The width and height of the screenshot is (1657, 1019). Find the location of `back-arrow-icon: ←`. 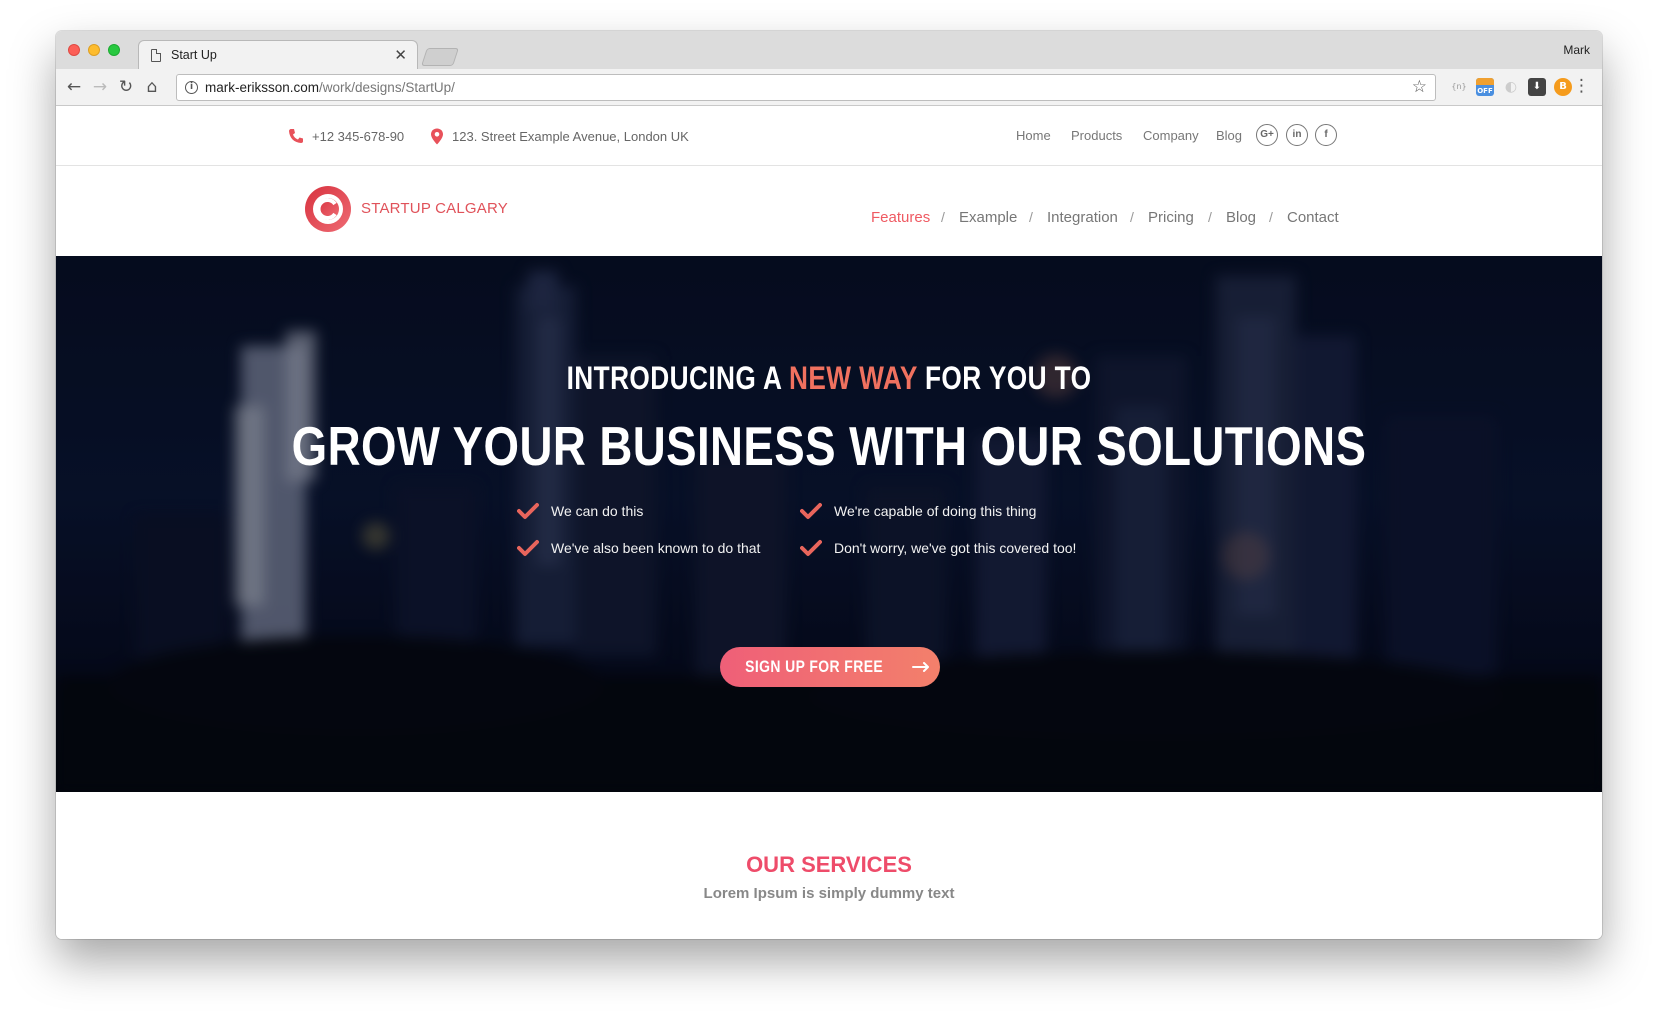

back-arrow-icon: ← is located at coordinates (74, 87).